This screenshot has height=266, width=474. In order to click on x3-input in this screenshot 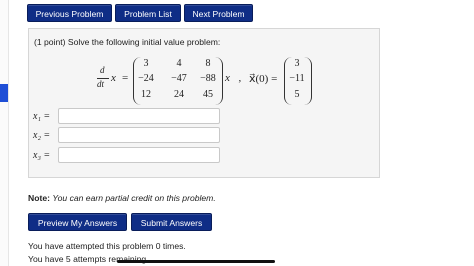, I will do `click(139, 155)`.